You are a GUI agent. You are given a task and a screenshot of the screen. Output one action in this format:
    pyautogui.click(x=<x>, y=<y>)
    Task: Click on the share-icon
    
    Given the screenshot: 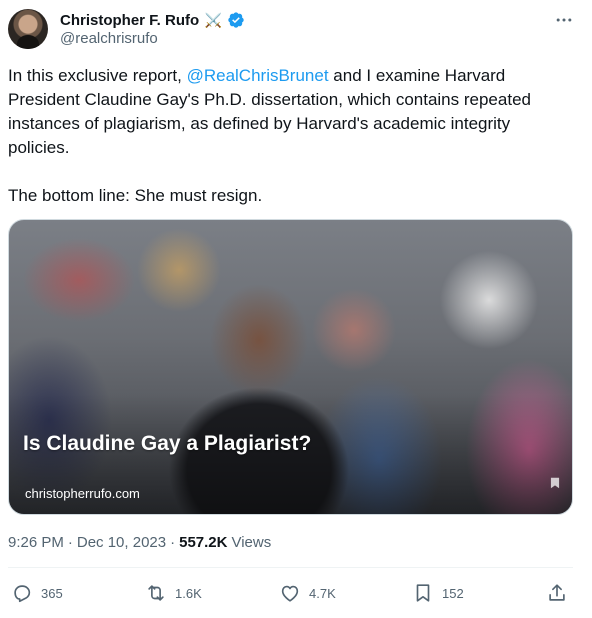 What is the action you would take?
    pyautogui.click(x=557, y=592)
    